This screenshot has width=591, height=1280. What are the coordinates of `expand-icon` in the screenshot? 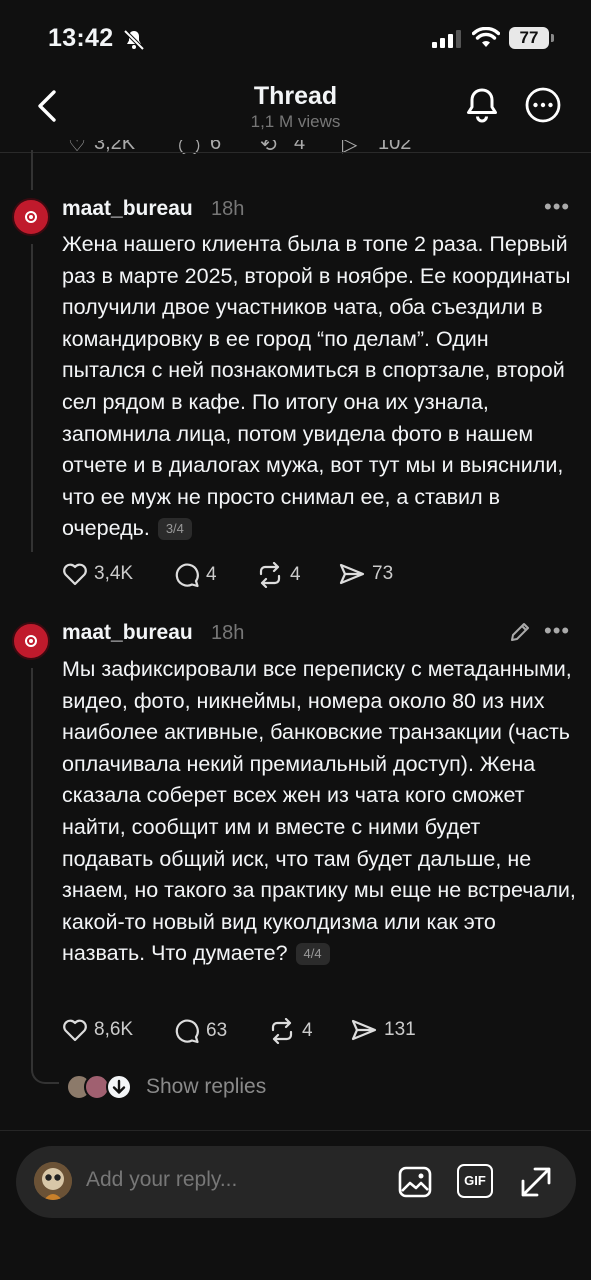 It's located at (536, 1182).